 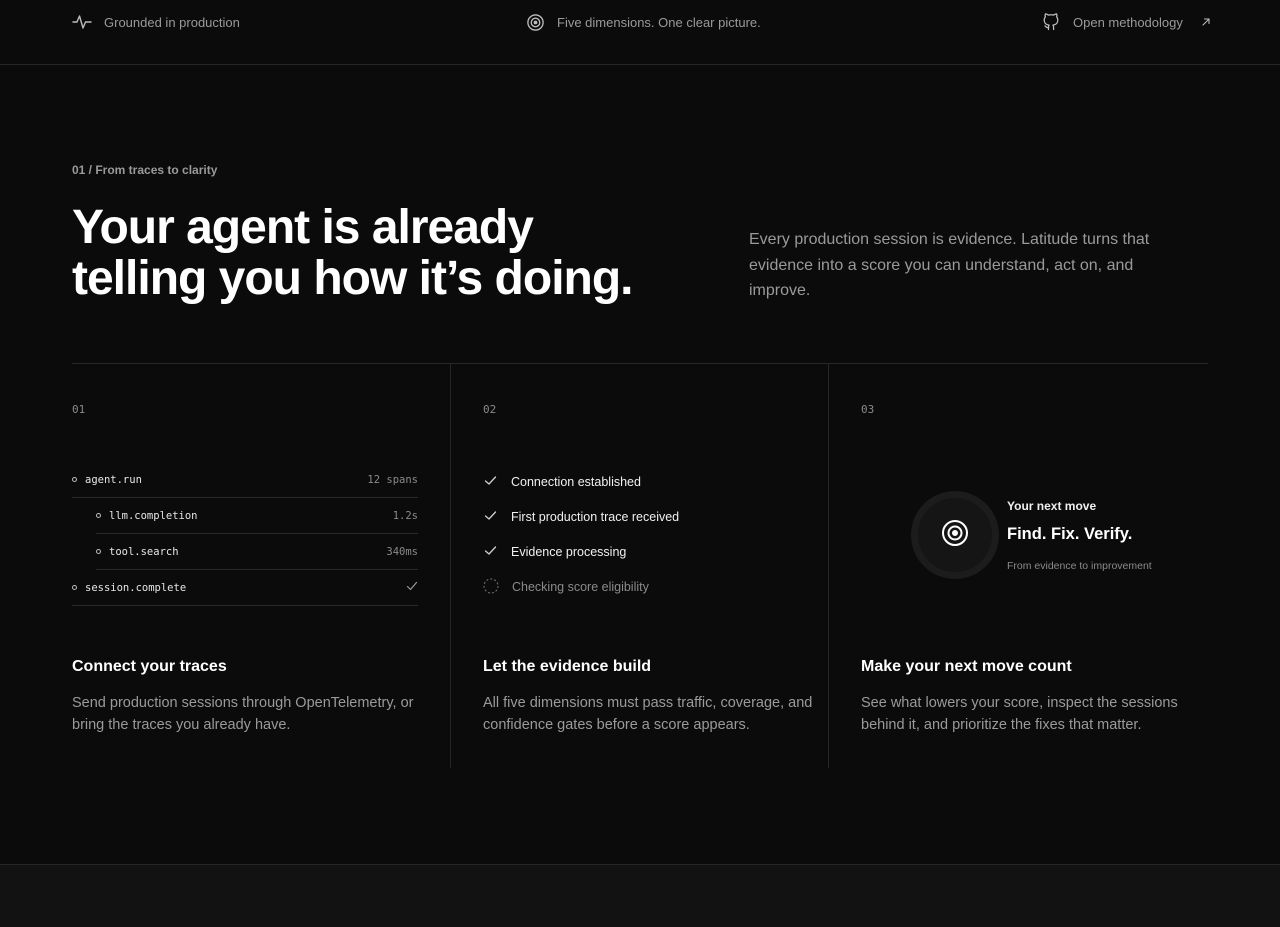 What do you see at coordinates (303, 227) in the screenshot?
I see `headline-line-1: Your agent is already` at bounding box center [303, 227].